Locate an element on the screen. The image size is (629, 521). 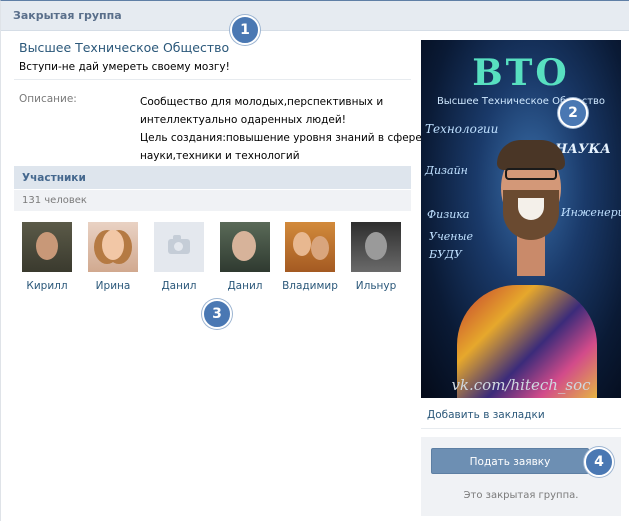
member-name: Ильнур is located at coordinates (376, 286).